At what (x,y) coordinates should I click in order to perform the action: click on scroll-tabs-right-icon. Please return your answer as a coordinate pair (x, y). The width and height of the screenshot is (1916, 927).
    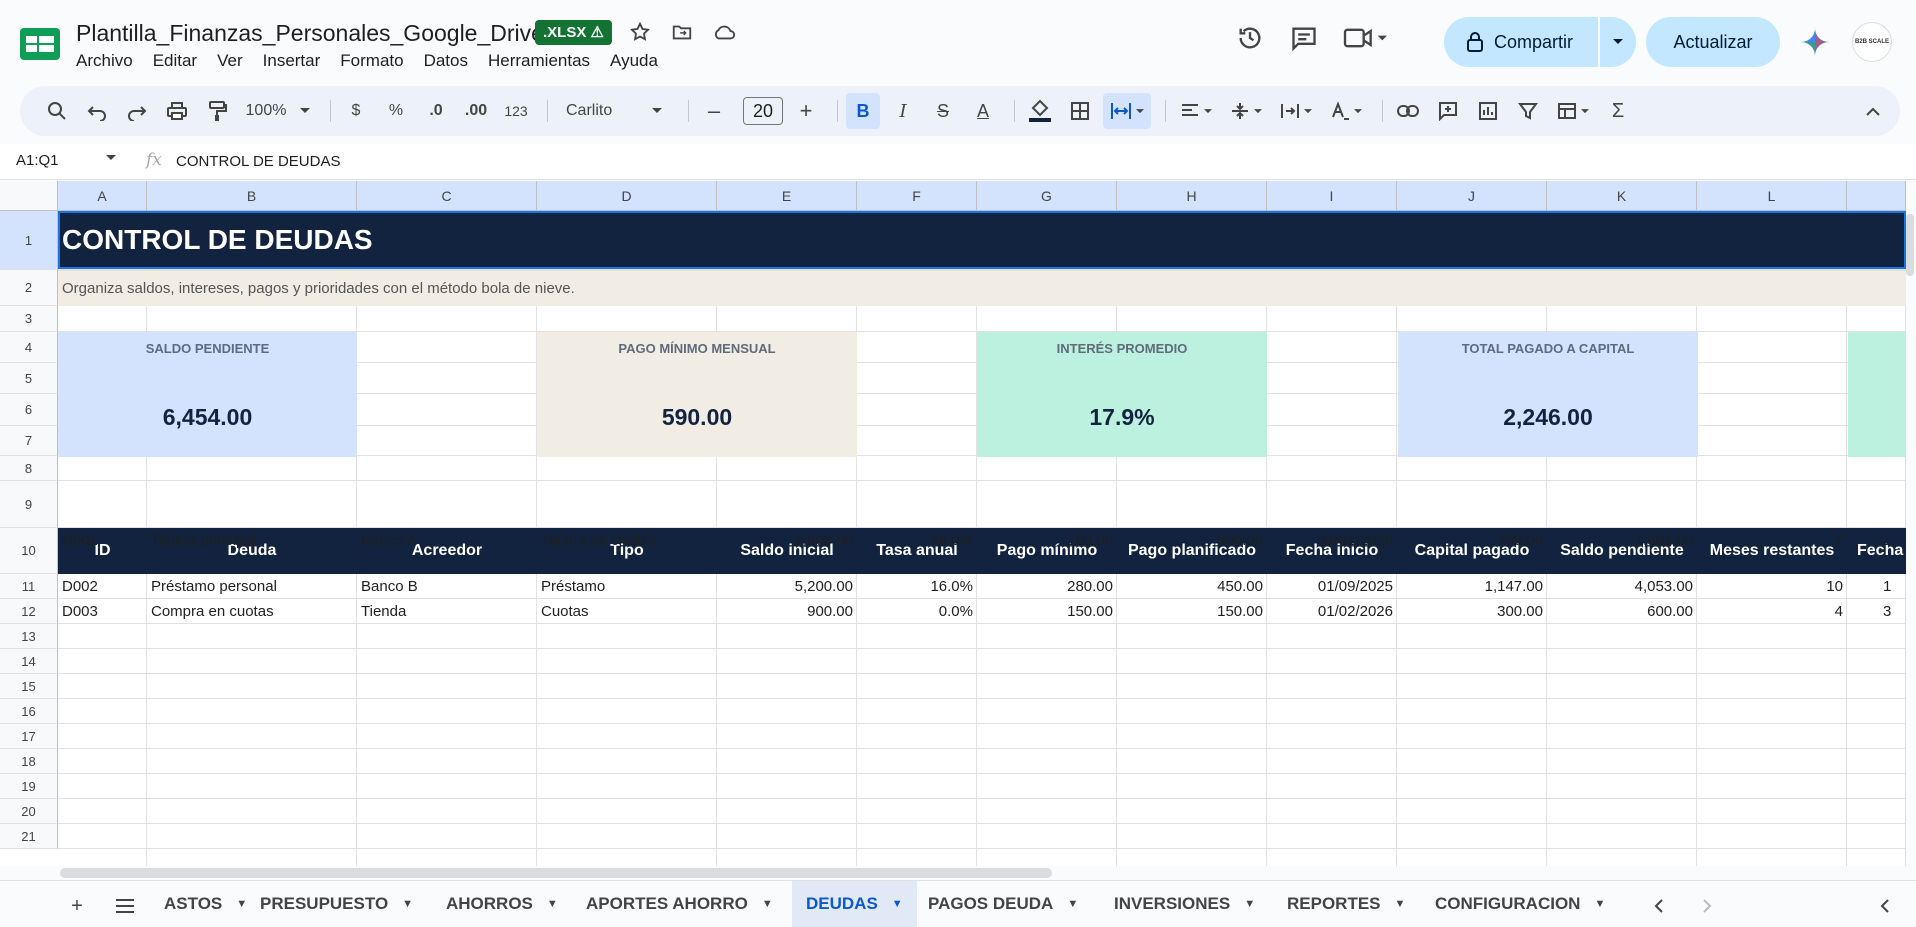
    Looking at the image, I should click on (1707, 906).